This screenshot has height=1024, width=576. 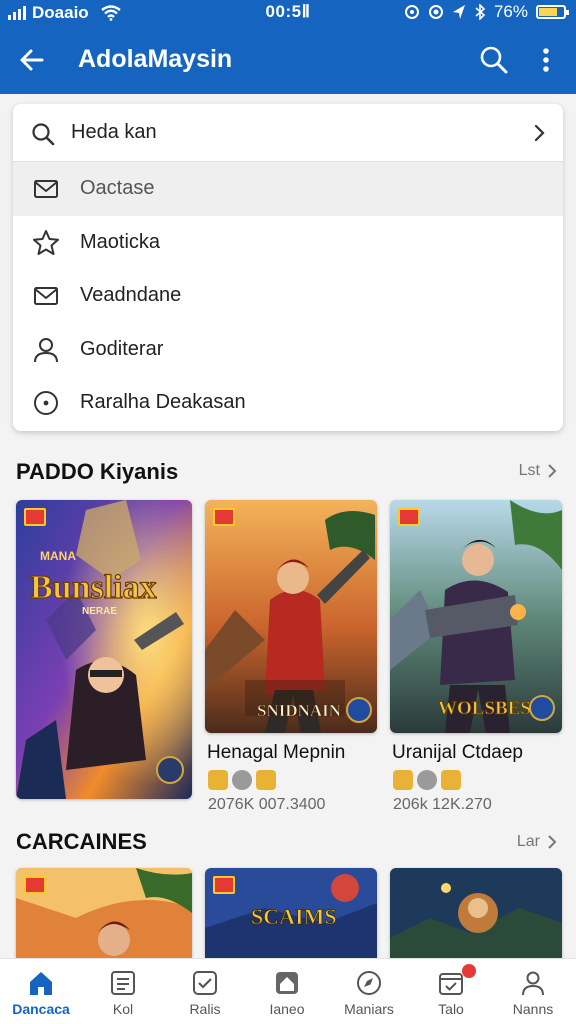 I want to click on game-card: SNIDNAIN, so click(x=291, y=616).